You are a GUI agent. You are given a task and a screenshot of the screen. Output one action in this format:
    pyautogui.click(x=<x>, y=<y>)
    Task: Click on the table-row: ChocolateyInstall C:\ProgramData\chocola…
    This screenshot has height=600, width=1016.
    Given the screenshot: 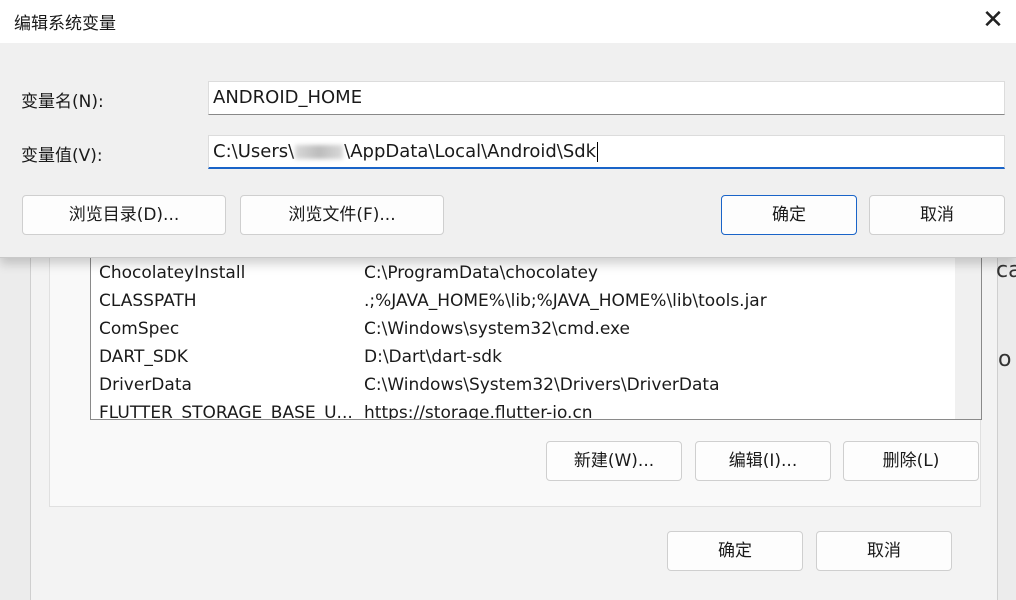 What is the action you would take?
    pyautogui.click(x=521, y=273)
    